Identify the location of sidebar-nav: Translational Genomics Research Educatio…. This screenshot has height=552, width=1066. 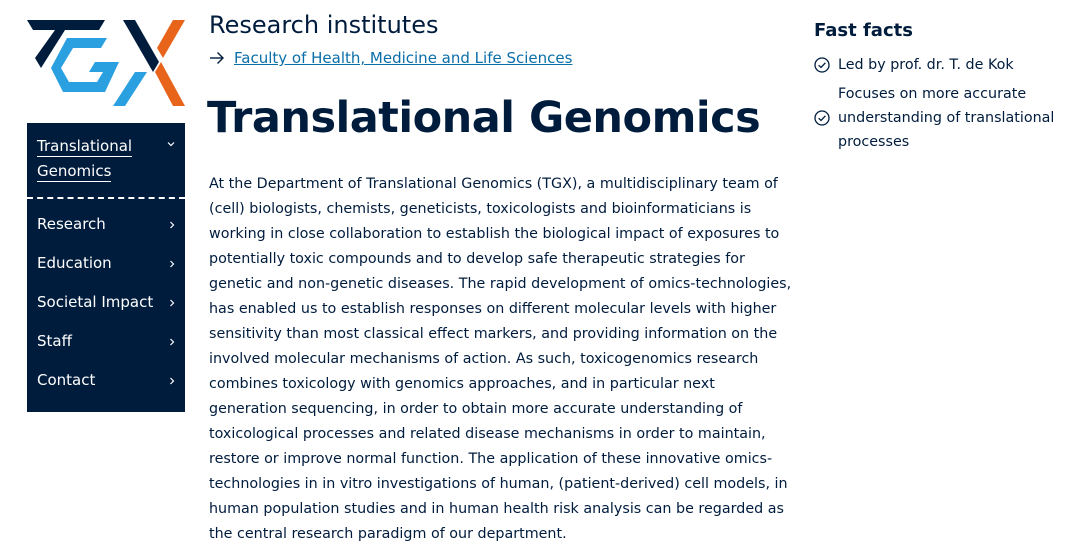
(106, 267).